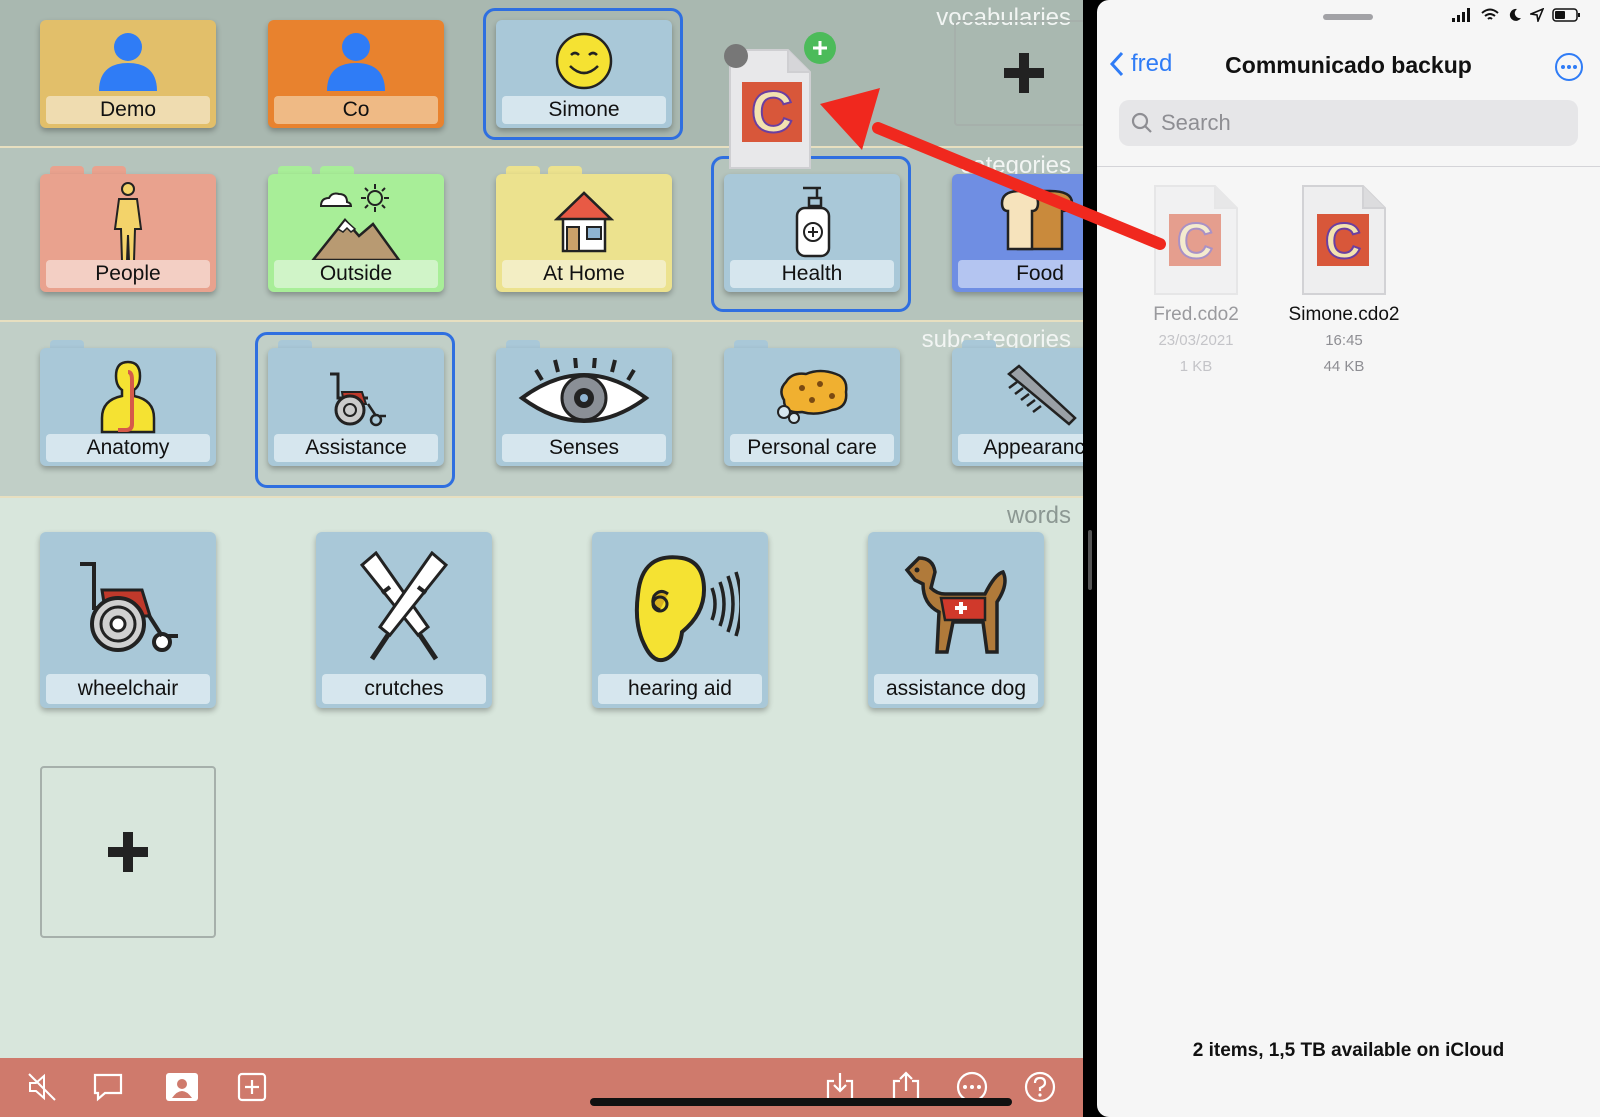  Describe the element at coordinates (358, 399) in the screenshot. I see `wheelchair-icon` at that location.